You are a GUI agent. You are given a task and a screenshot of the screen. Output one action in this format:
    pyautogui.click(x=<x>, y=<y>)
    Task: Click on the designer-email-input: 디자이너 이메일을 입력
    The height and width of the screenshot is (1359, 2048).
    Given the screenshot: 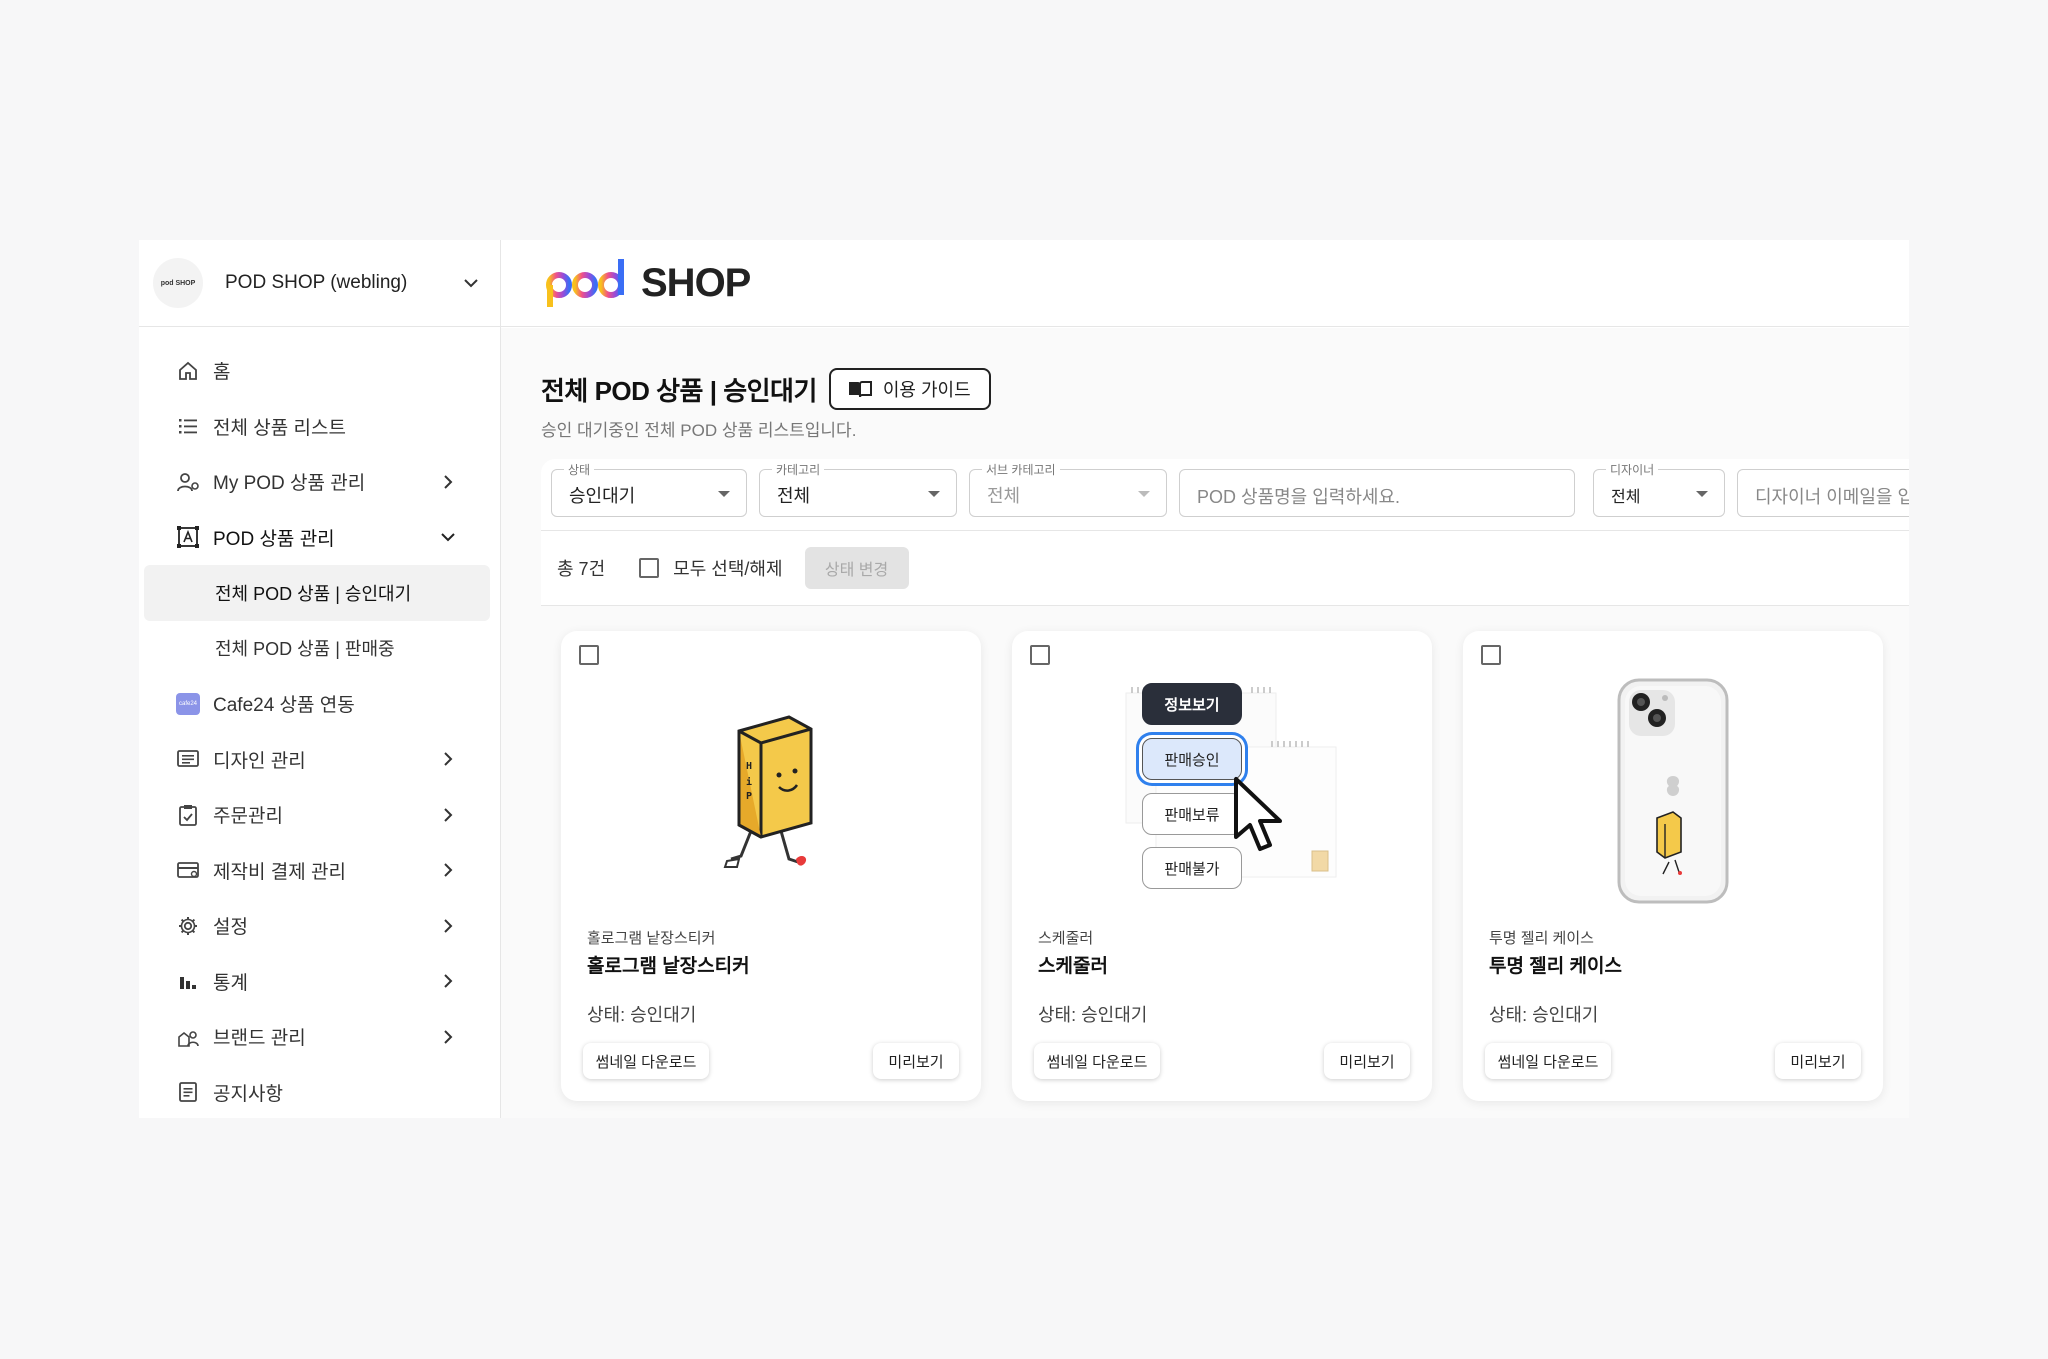 What is the action you would take?
    pyautogui.click(x=1823, y=493)
    